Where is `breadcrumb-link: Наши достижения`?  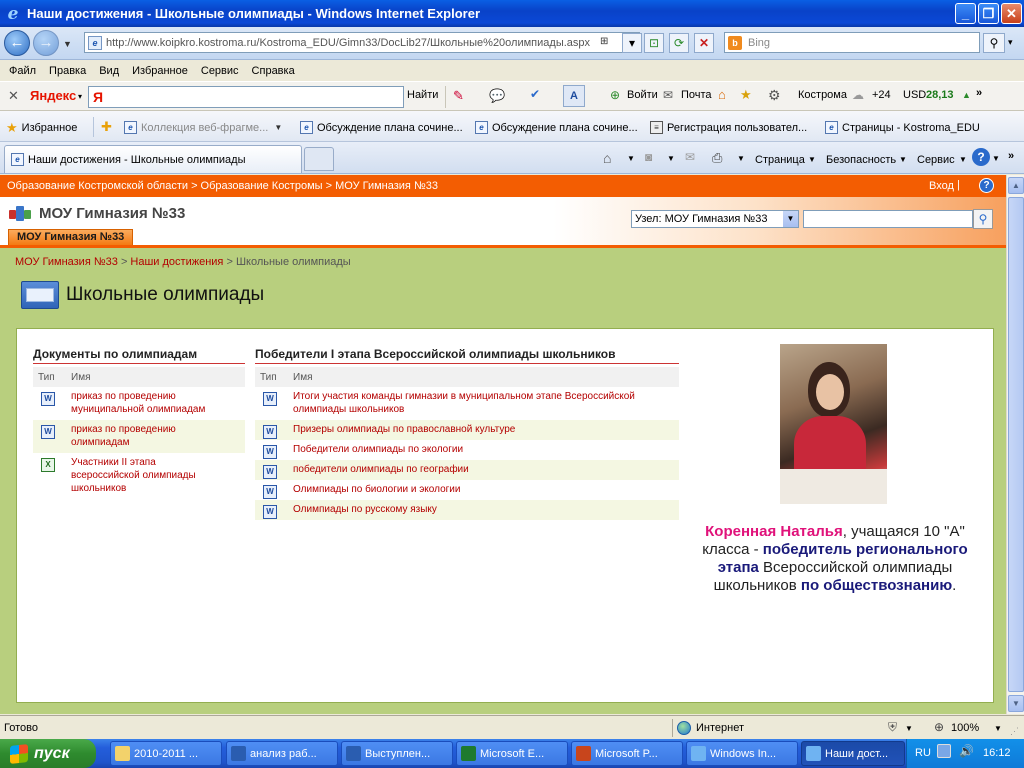 breadcrumb-link: Наши достижения is located at coordinates (176, 262).